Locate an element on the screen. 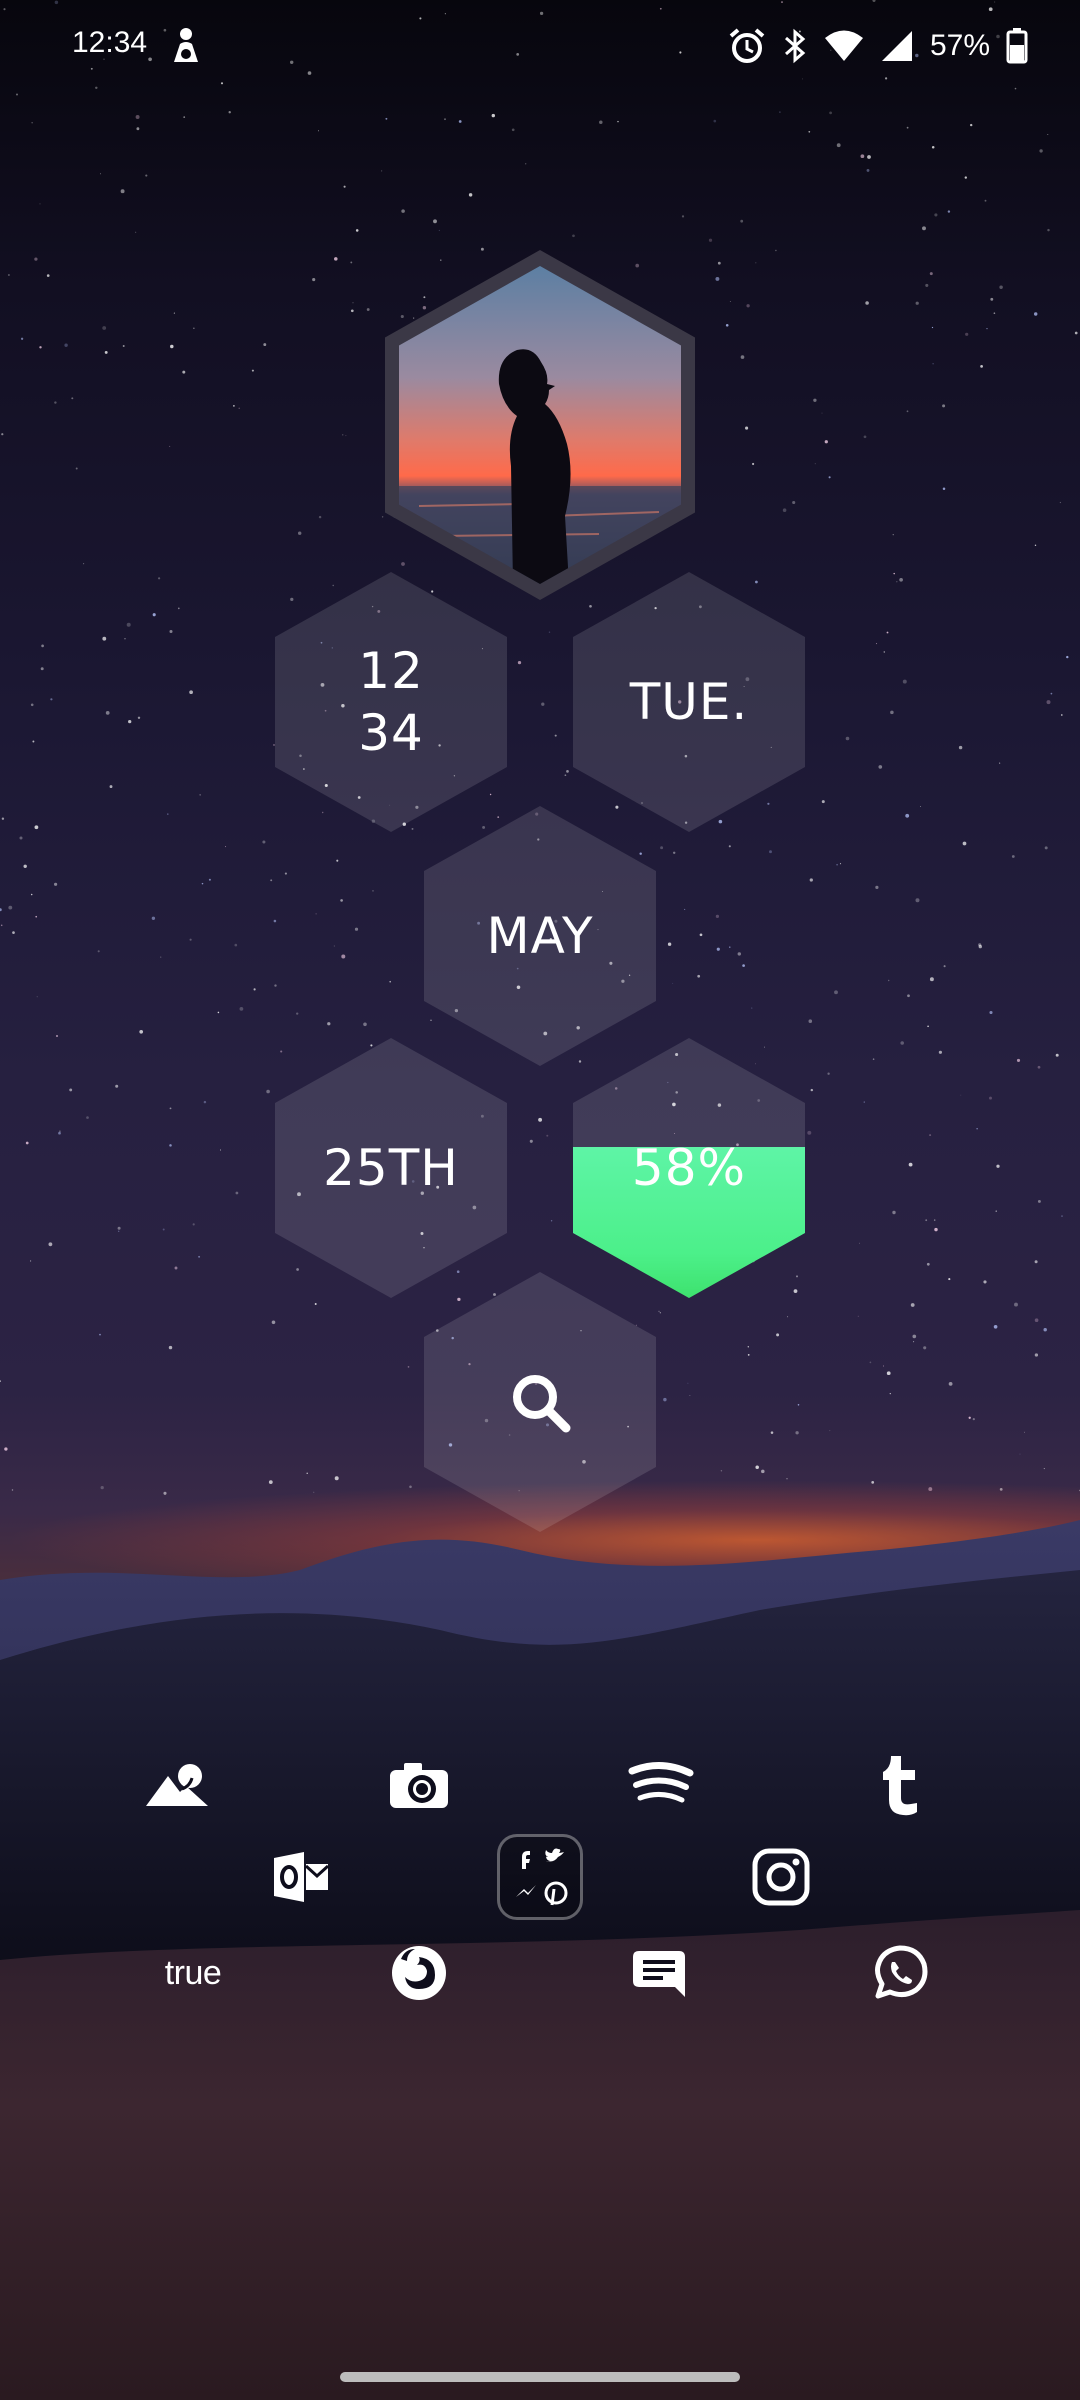 The height and width of the screenshot is (2400, 1080). messages-icon is located at coordinates (659, 1974).